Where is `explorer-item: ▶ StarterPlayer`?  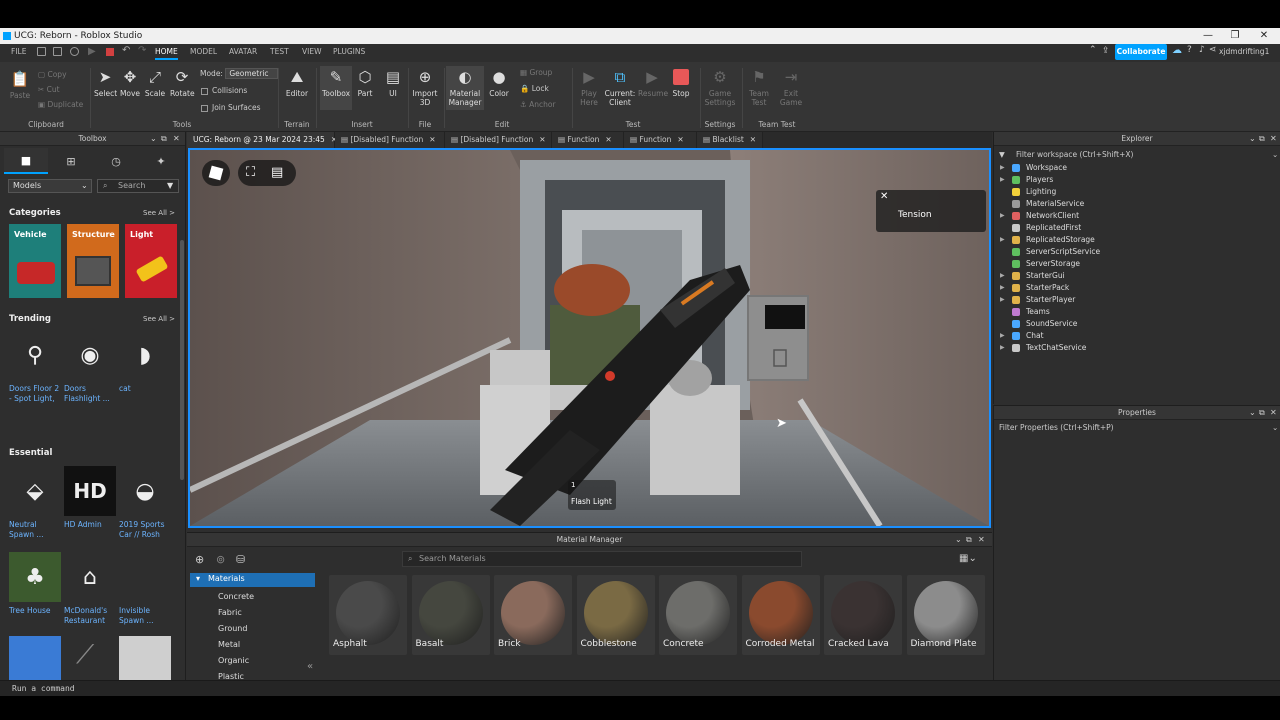
explorer-item: ▶ StarterPlayer is located at coordinates (1137, 300).